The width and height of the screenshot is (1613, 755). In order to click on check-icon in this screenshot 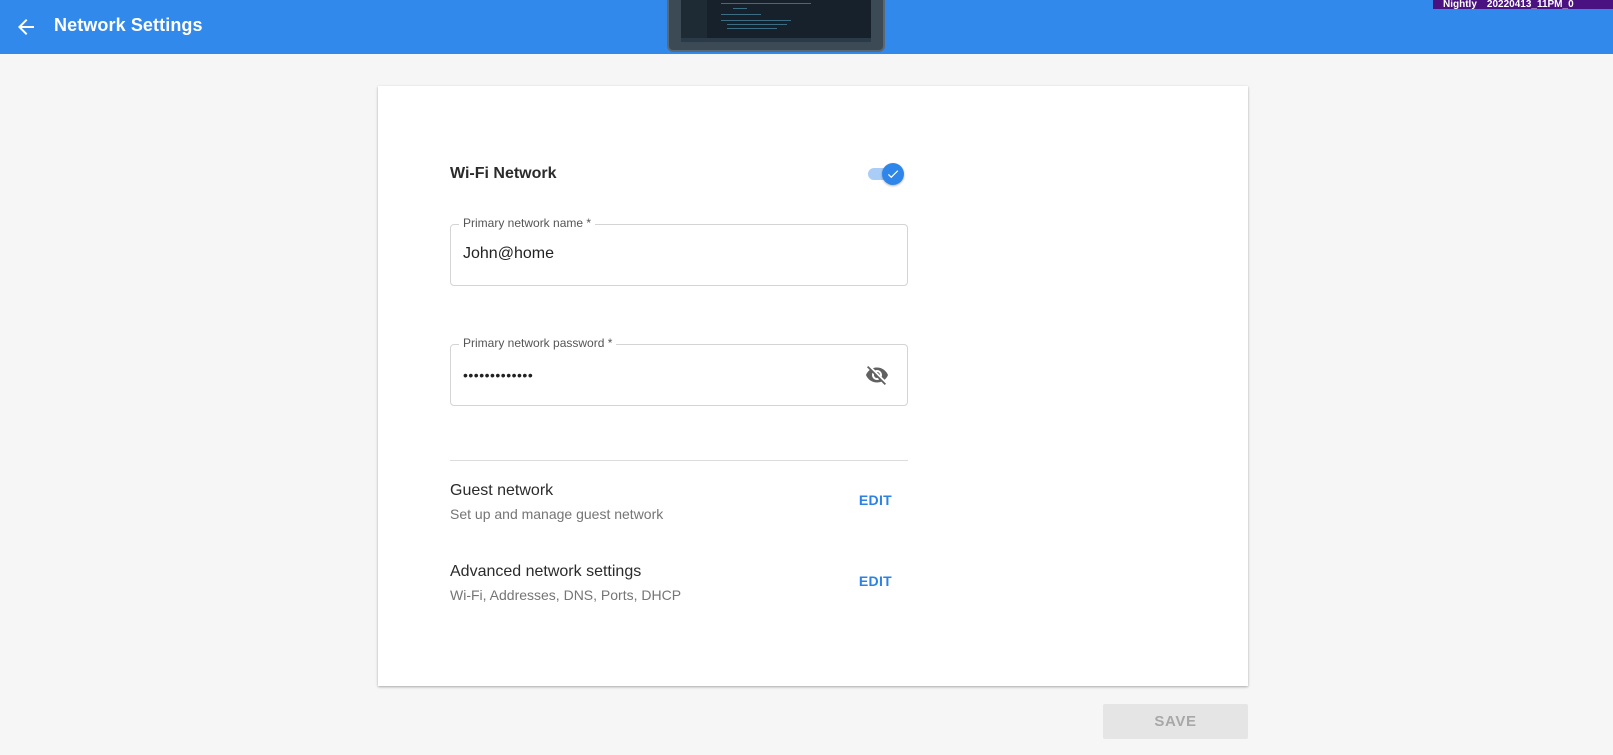, I will do `click(893, 174)`.